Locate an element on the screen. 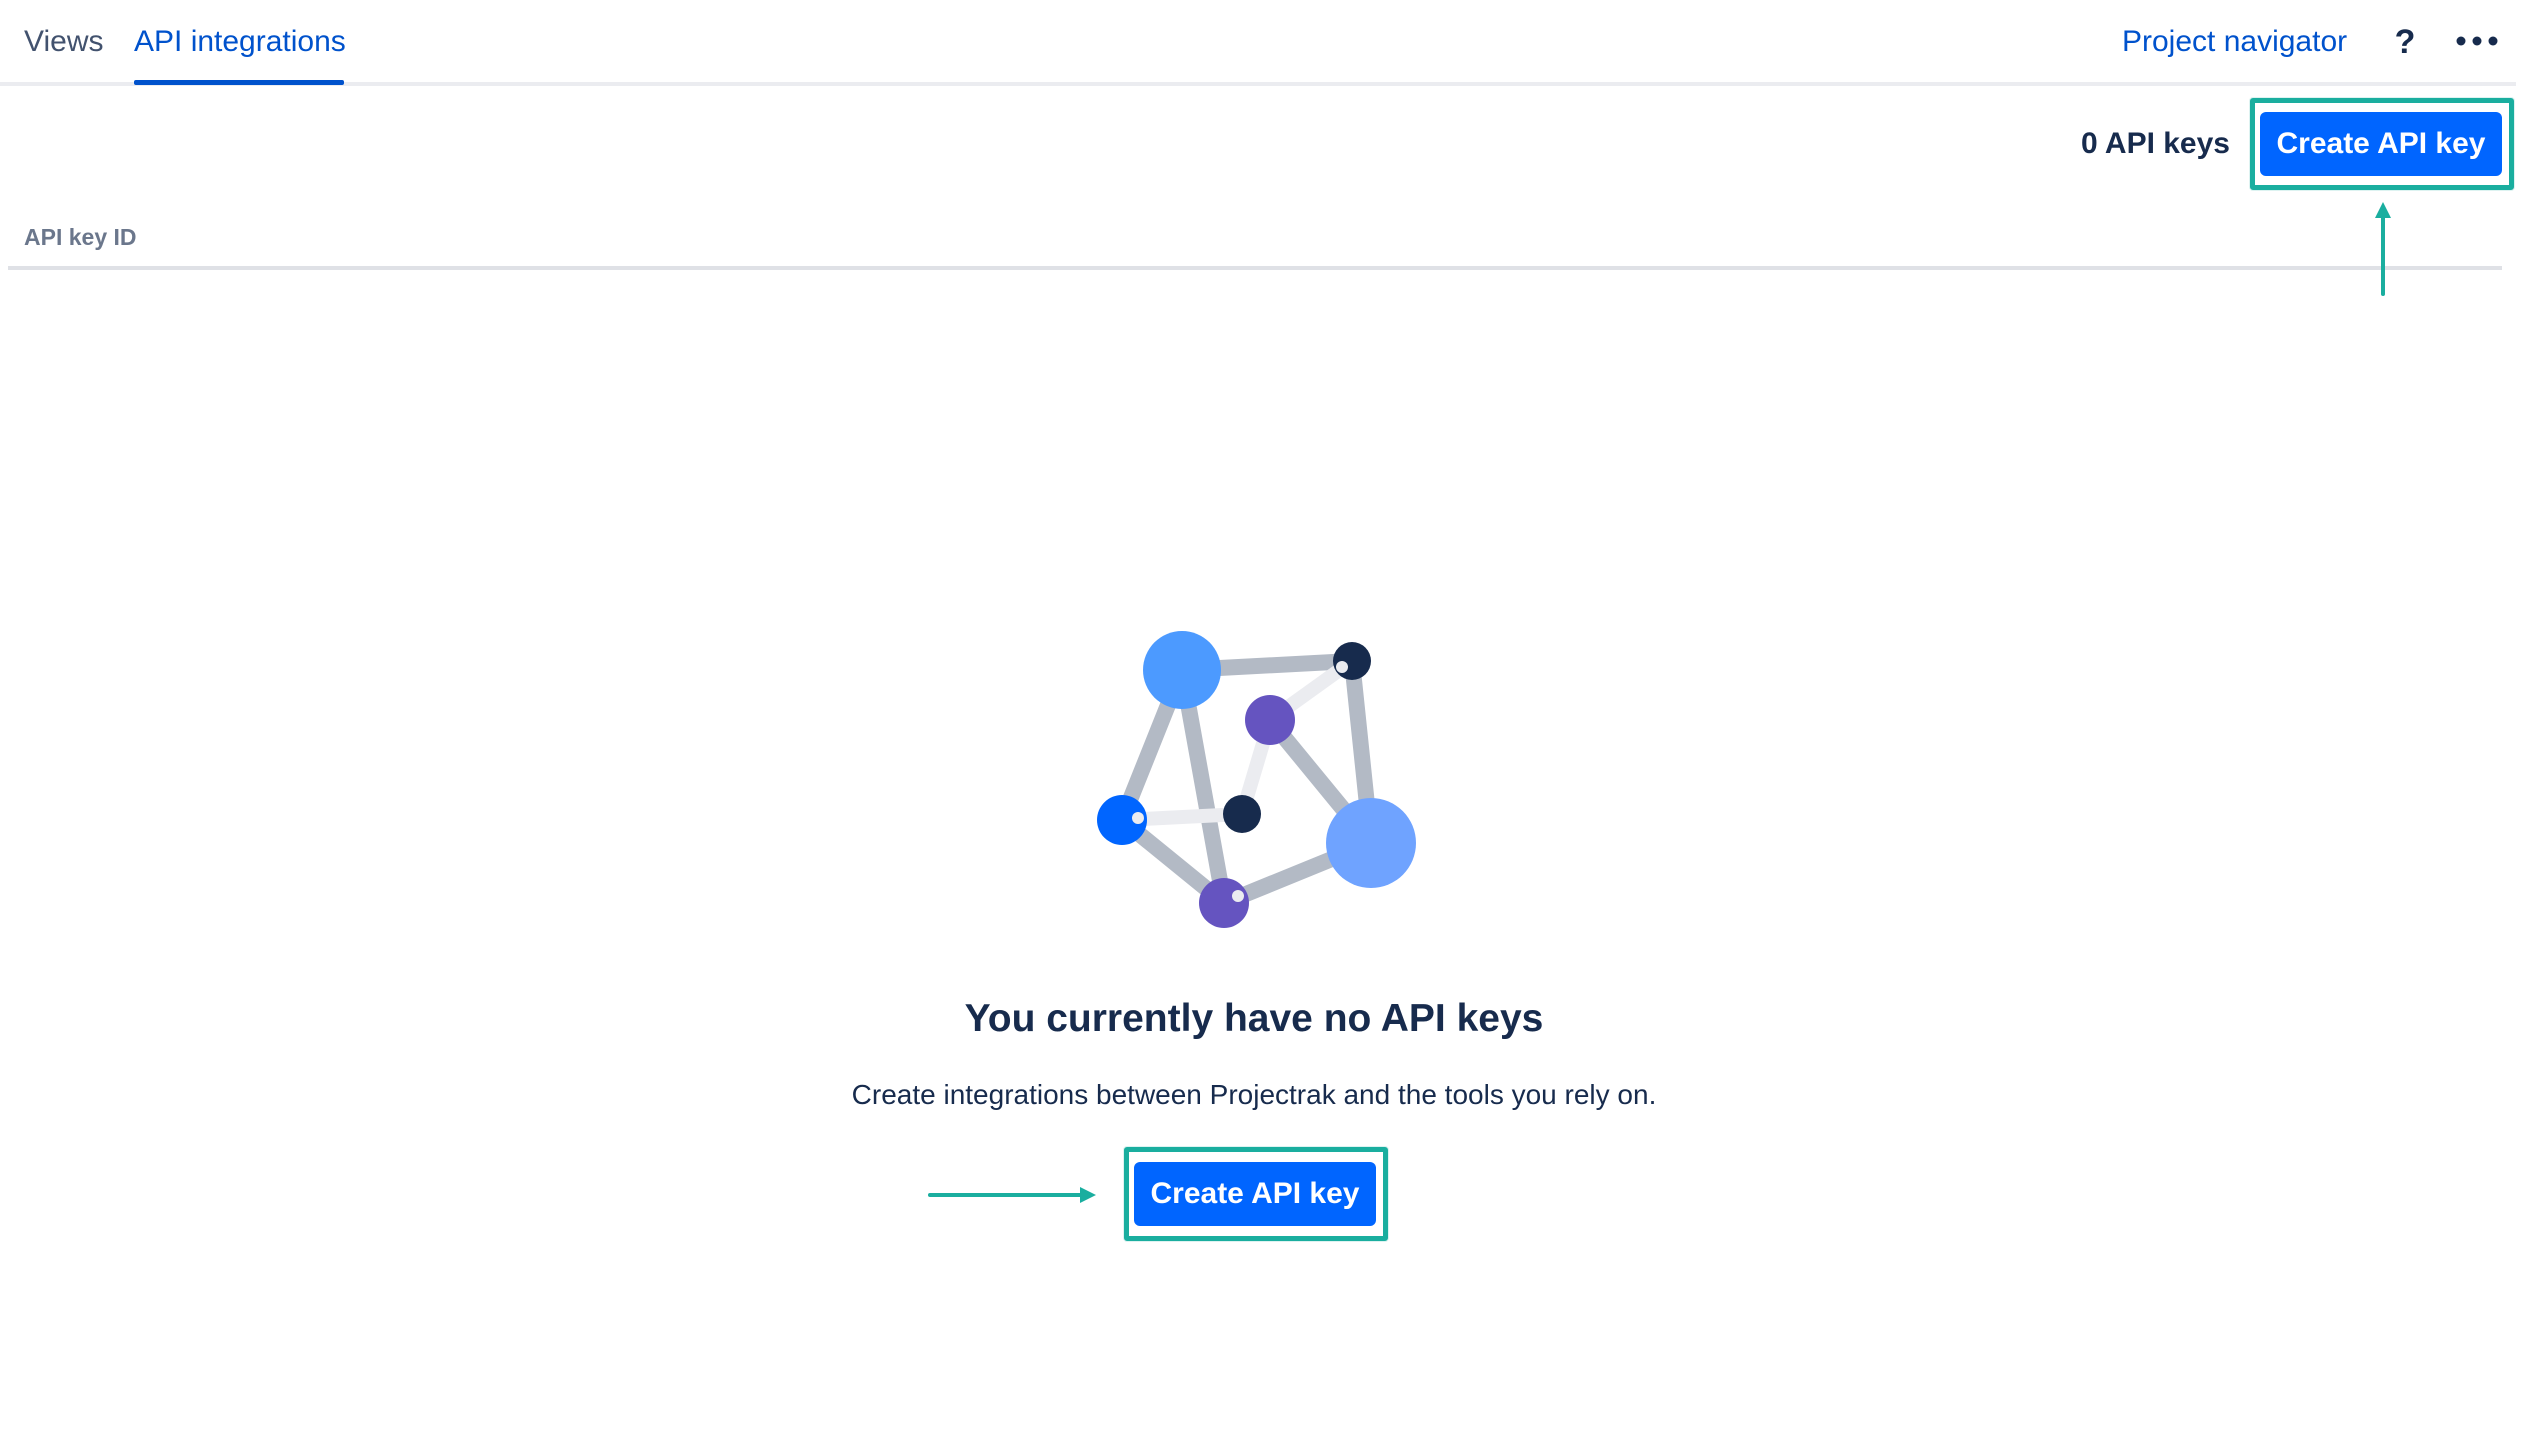  create-api-key-button: Create API key is located at coordinates (2381, 144).